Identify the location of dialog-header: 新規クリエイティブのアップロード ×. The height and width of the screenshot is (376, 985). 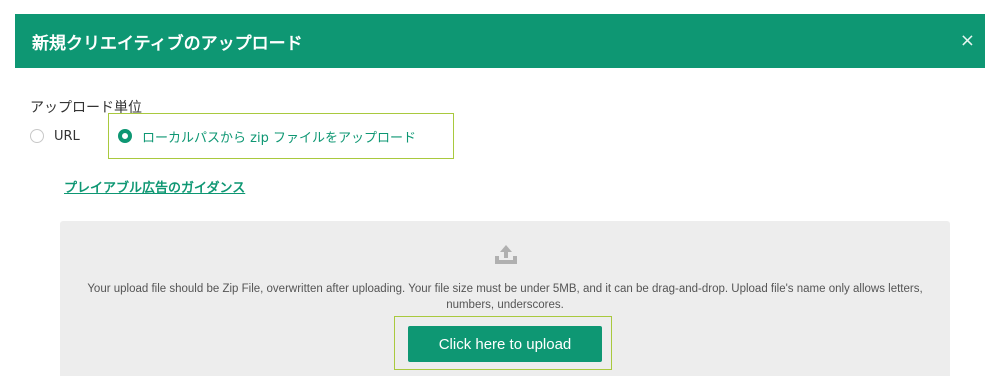
(500, 41).